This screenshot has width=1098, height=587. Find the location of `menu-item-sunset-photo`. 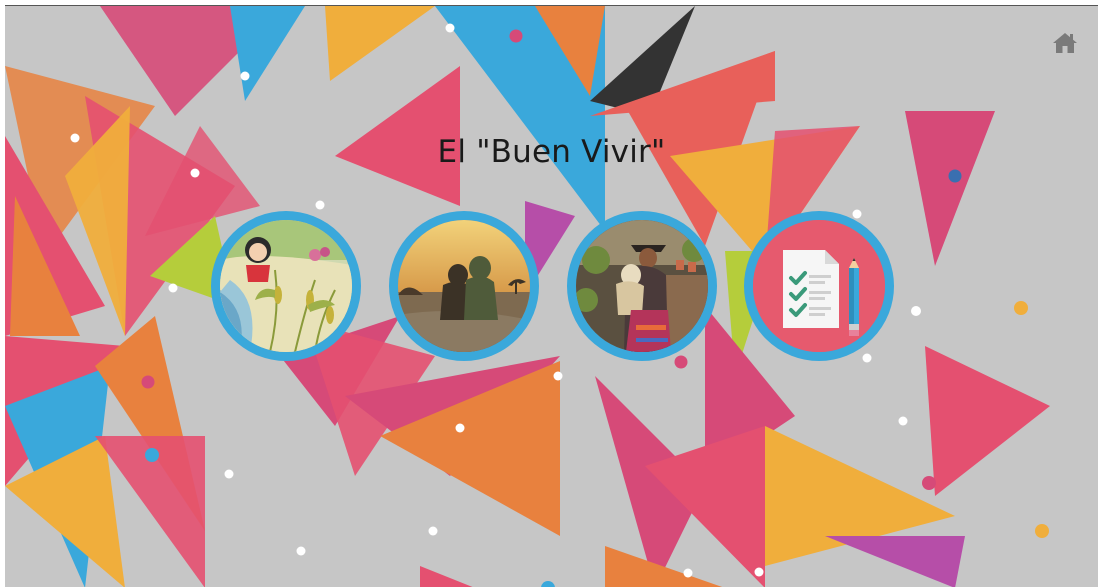

menu-item-sunset-photo is located at coordinates (464, 286).